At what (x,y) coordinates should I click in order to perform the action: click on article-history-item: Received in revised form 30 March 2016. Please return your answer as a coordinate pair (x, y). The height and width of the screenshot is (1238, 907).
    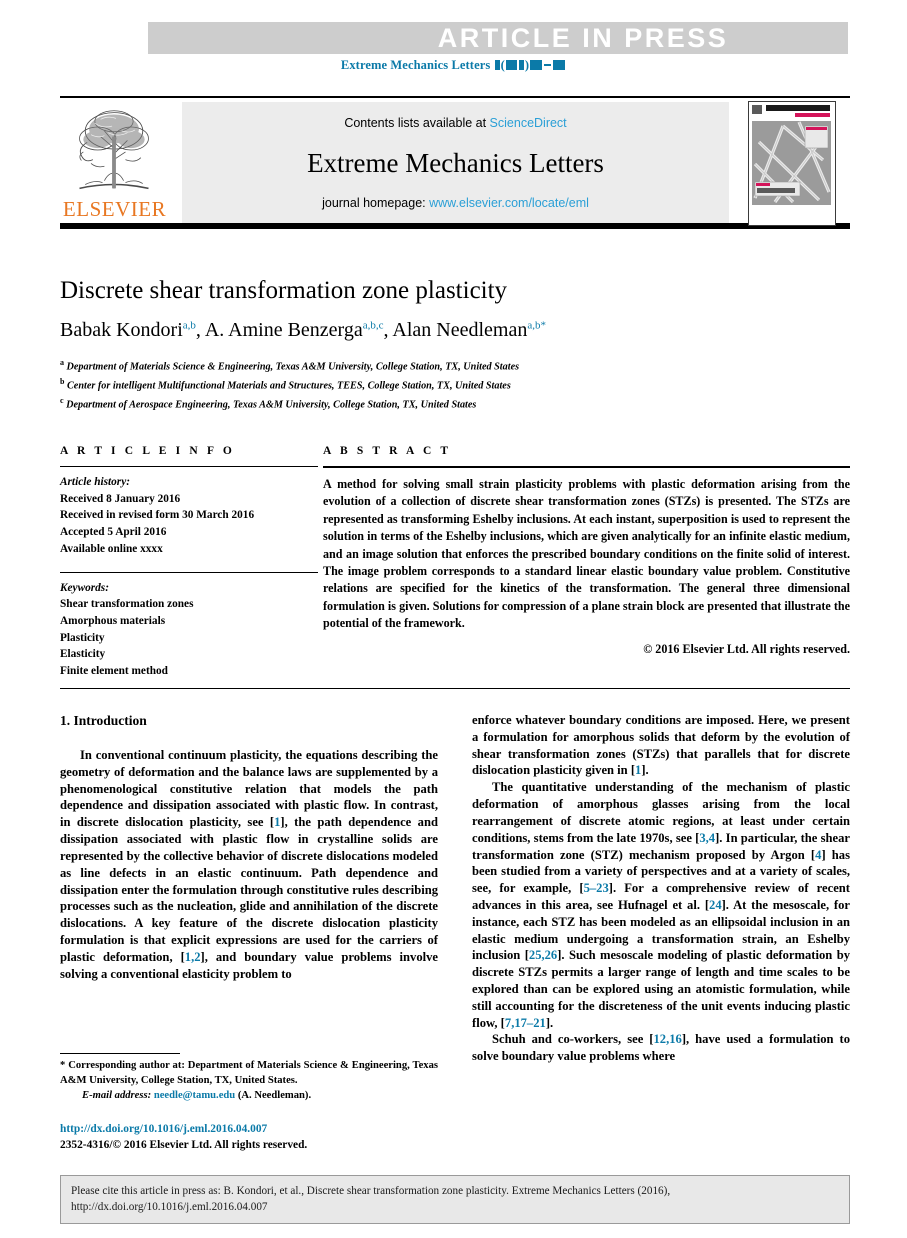
    Looking at the image, I should click on (157, 515).